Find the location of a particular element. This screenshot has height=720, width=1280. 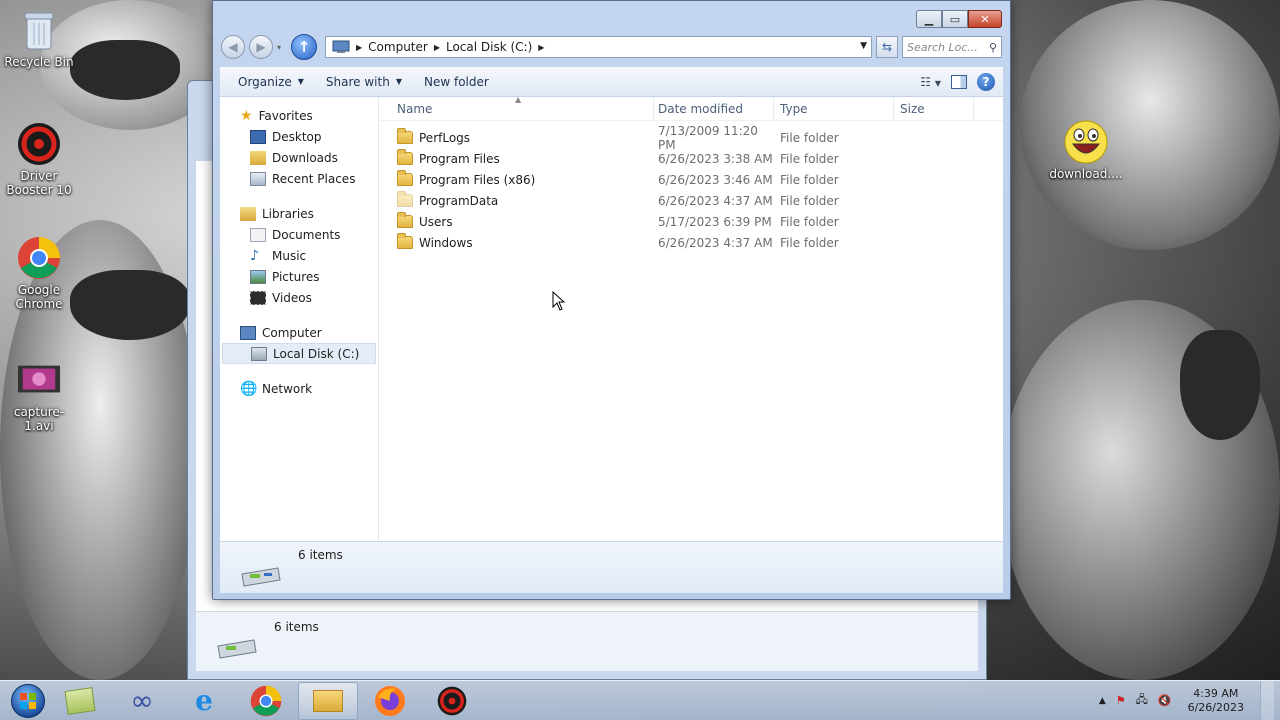

up-button: ↑ is located at coordinates (304, 47).